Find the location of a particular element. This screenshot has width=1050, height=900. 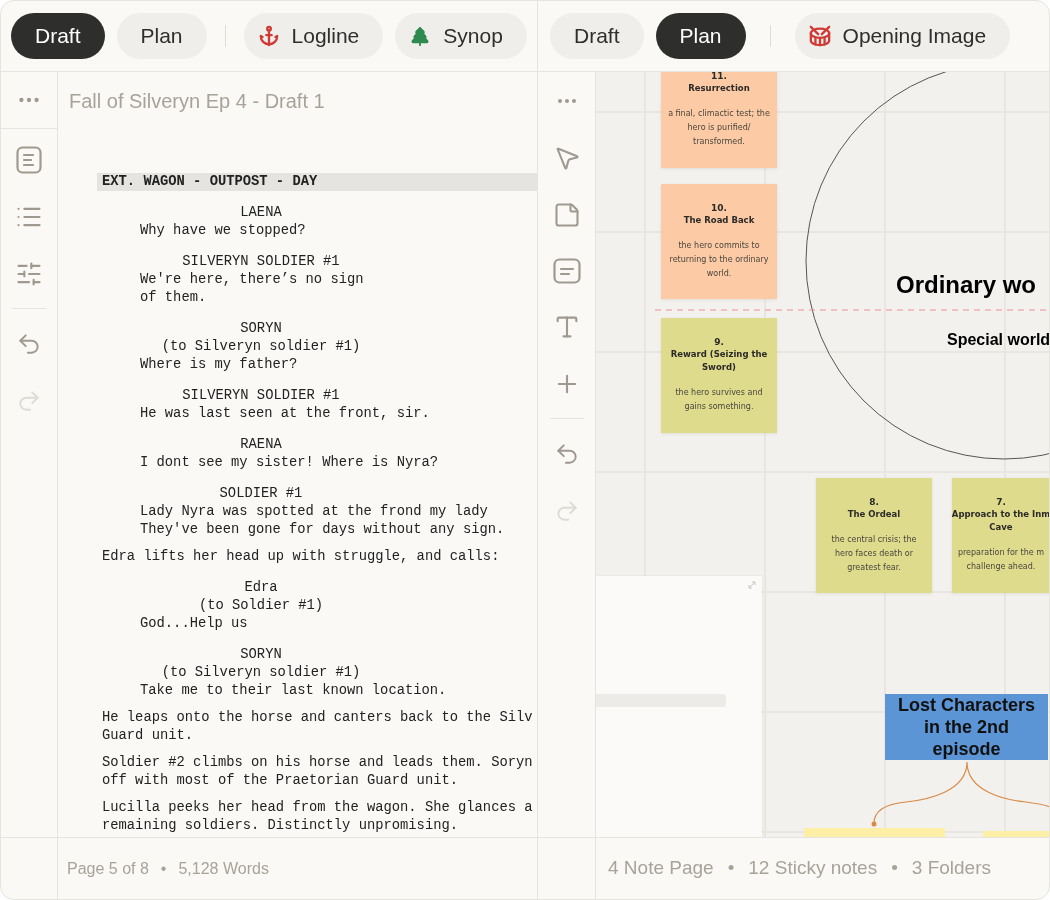

action-line: Guard unit. is located at coordinates (148, 736).